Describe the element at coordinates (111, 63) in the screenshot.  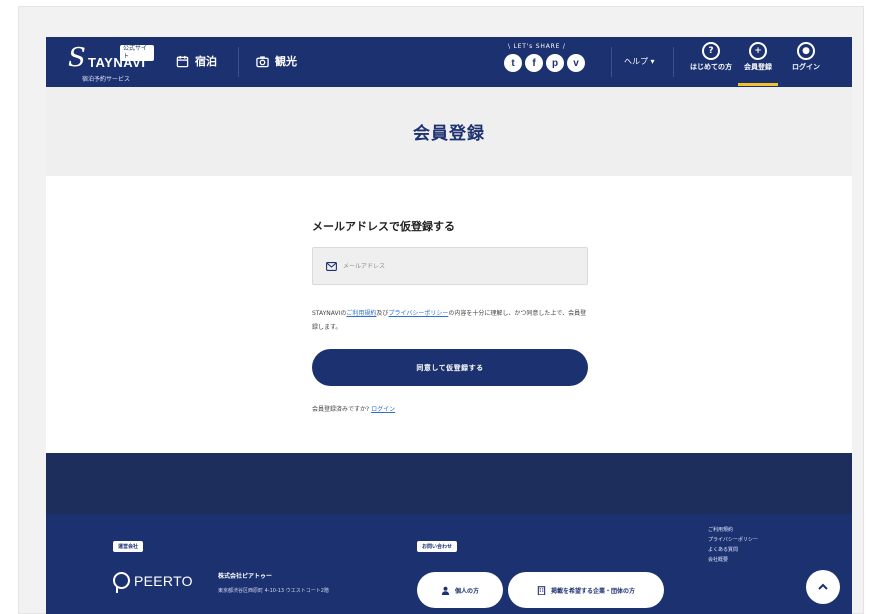
I see `staynavi-logo: S TAYNAVI 公式サイト 宿泊予約サービス` at that location.